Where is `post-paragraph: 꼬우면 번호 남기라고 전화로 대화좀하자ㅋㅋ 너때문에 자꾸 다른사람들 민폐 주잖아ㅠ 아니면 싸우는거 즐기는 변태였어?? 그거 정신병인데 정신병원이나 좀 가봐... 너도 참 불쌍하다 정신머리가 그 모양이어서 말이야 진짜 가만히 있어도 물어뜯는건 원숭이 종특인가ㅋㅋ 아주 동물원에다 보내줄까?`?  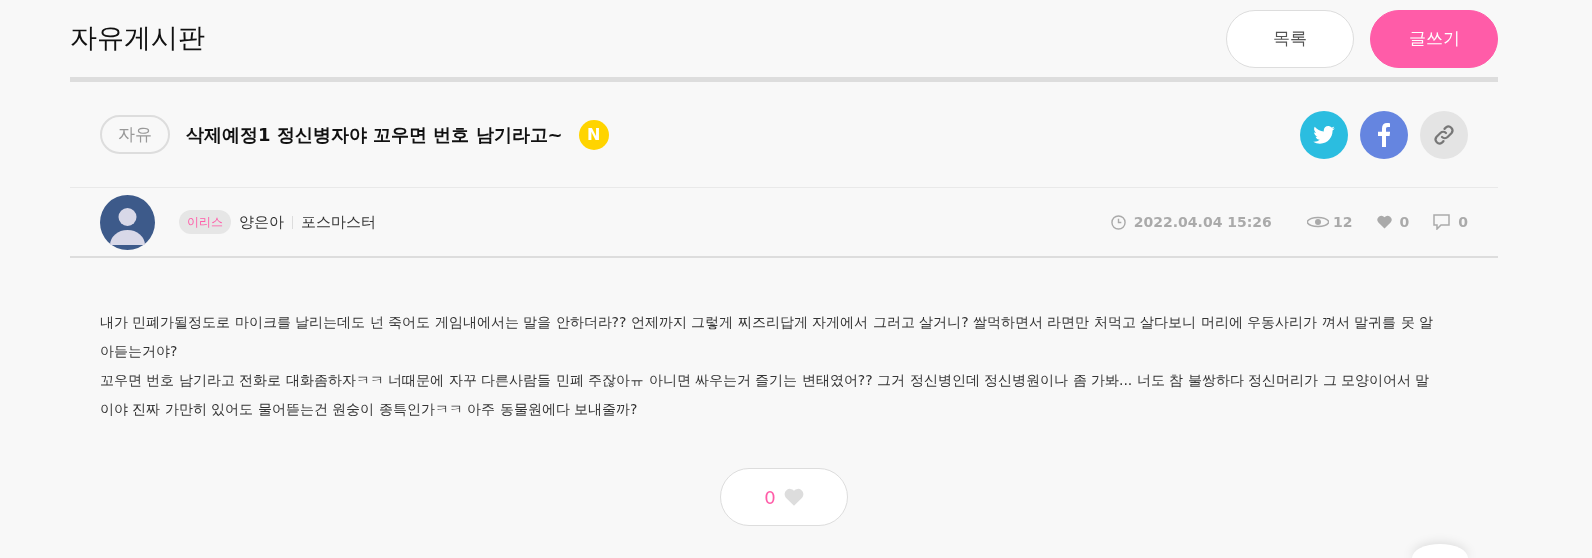 post-paragraph: 꼬우면 번호 남기라고 전화로 대화좀하자ㅋㅋ 너때문에 자꾸 다른사람들 민폐 주잖아ㅠ 아니면 싸우는거 즐기는 변태였어?? 그거 정신병인데 정신병원이나 좀 가봐... 너도 참 불쌍하다 정신머리가 그 모양이어서 말이야 진짜 가만히 있어도 물어뜯는건 원숭이 종특인가ㅋㅋ 아주 동물원에다 보내줄까? is located at coordinates (765, 395).